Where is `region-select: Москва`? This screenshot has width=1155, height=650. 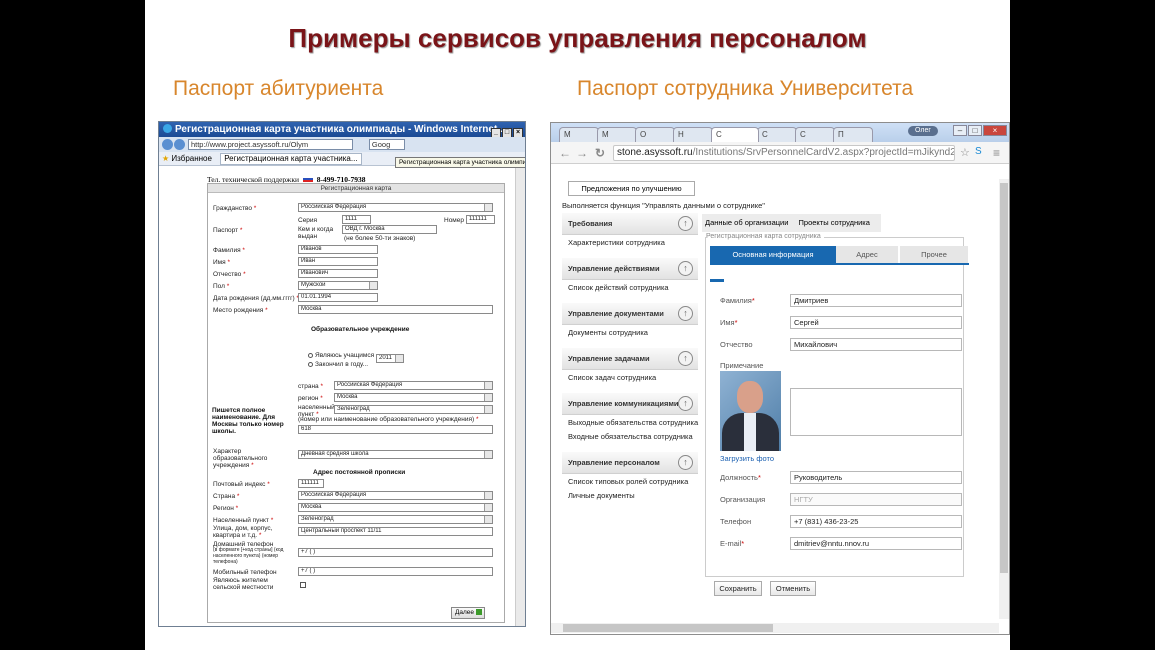
region-select: Москва is located at coordinates (413, 397).